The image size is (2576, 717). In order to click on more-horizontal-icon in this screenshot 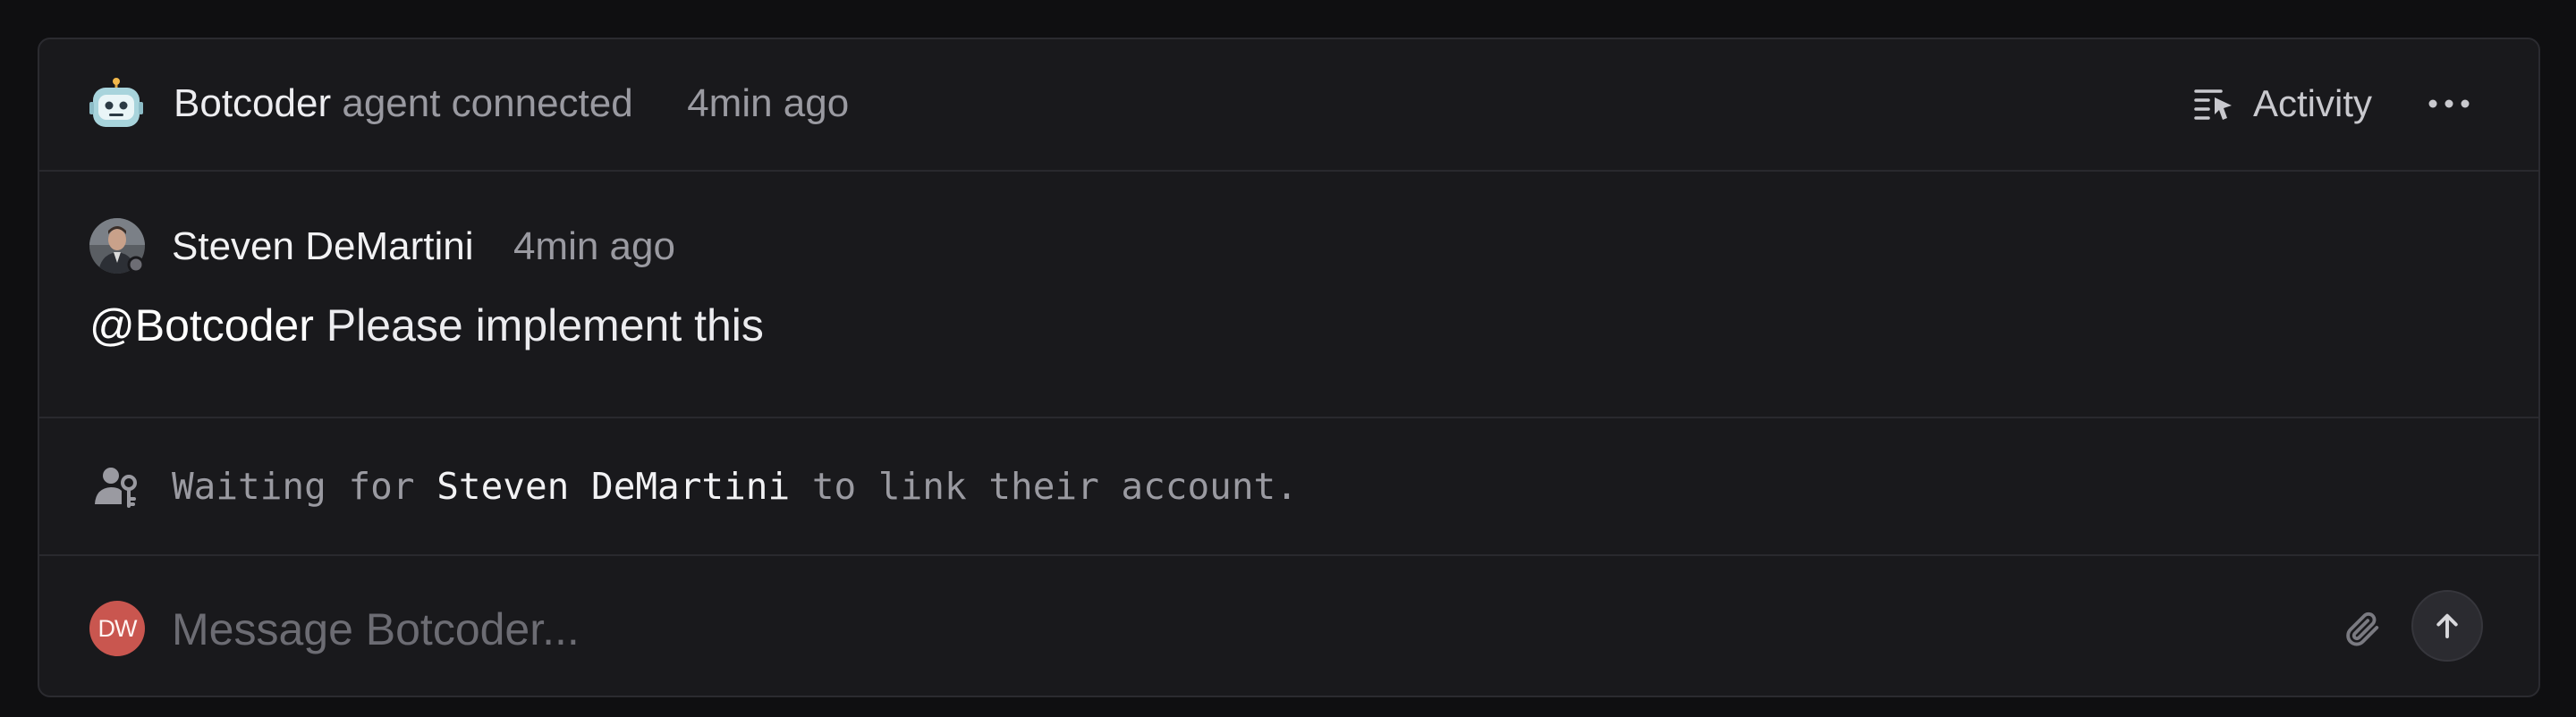, I will do `click(2449, 103)`.